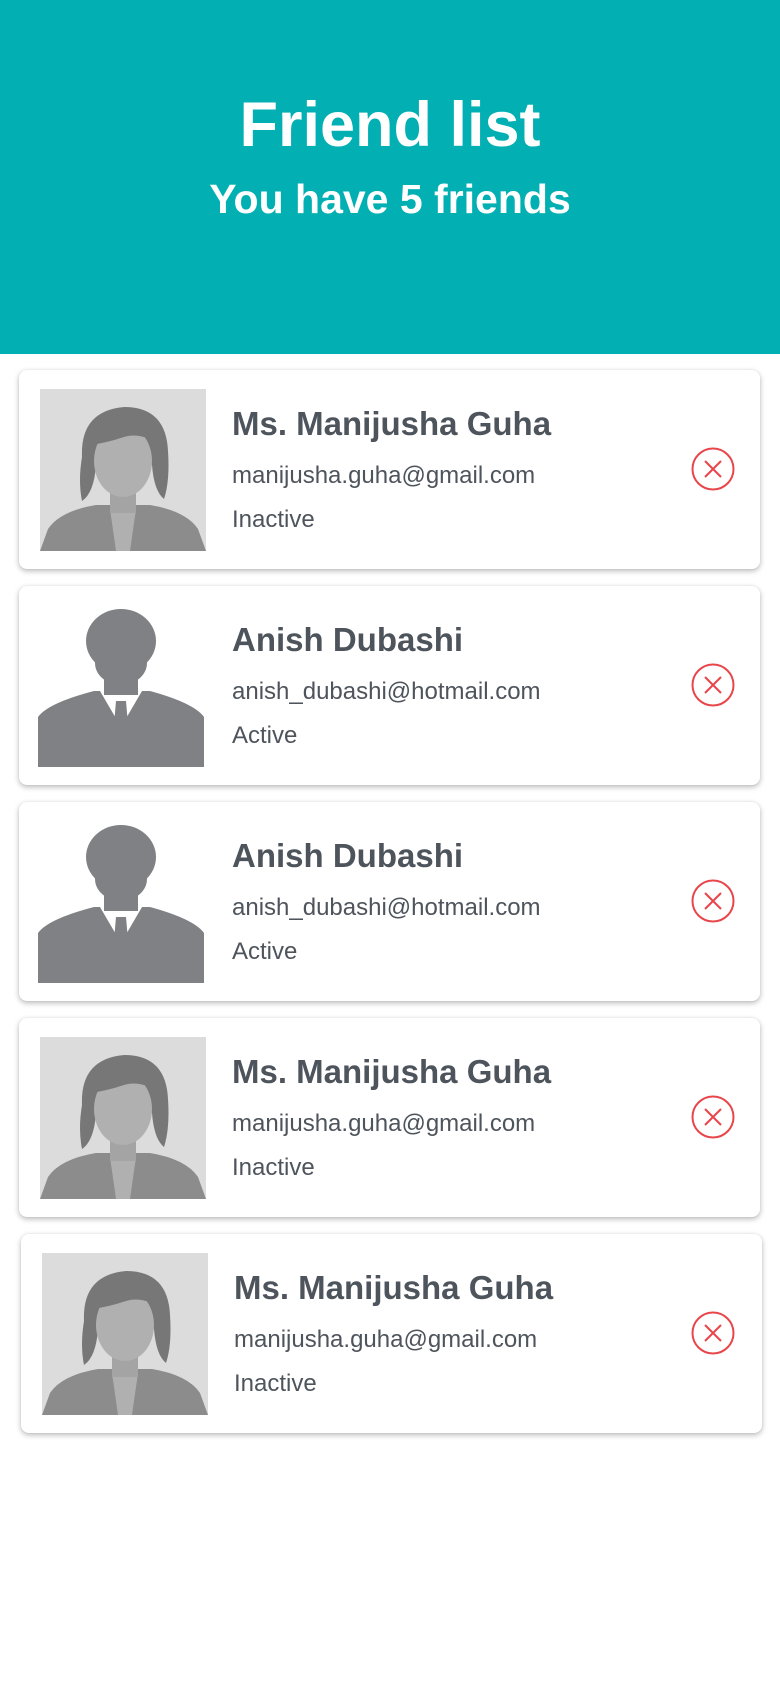 The height and width of the screenshot is (1688, 780). What do you see at coordinates (390, 199) in the screenshot?
I see `friend-count: You have 5 friends` at bounding box center [390, 199].